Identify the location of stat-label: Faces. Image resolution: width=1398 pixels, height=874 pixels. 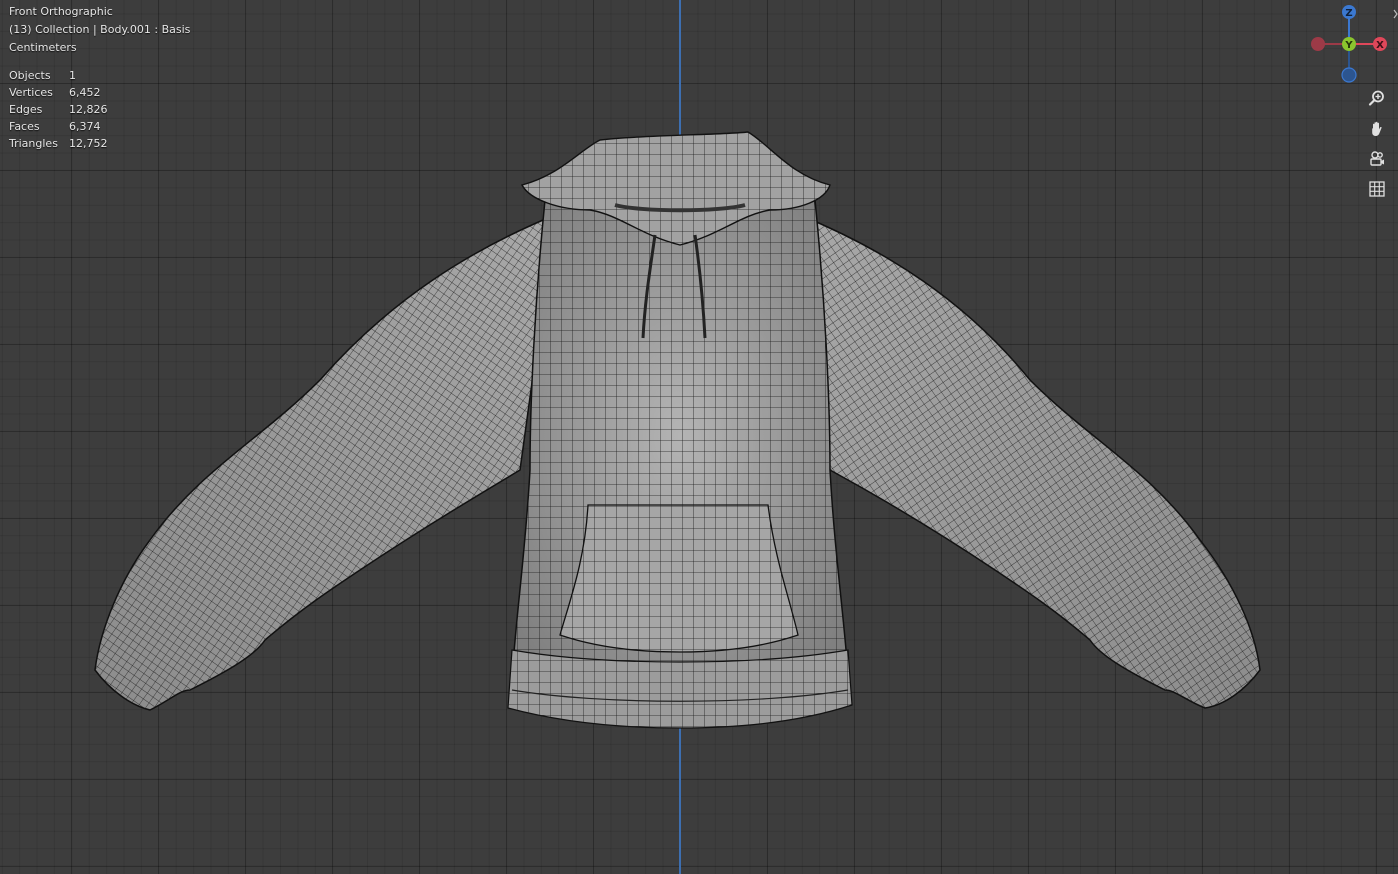
(24, 126).